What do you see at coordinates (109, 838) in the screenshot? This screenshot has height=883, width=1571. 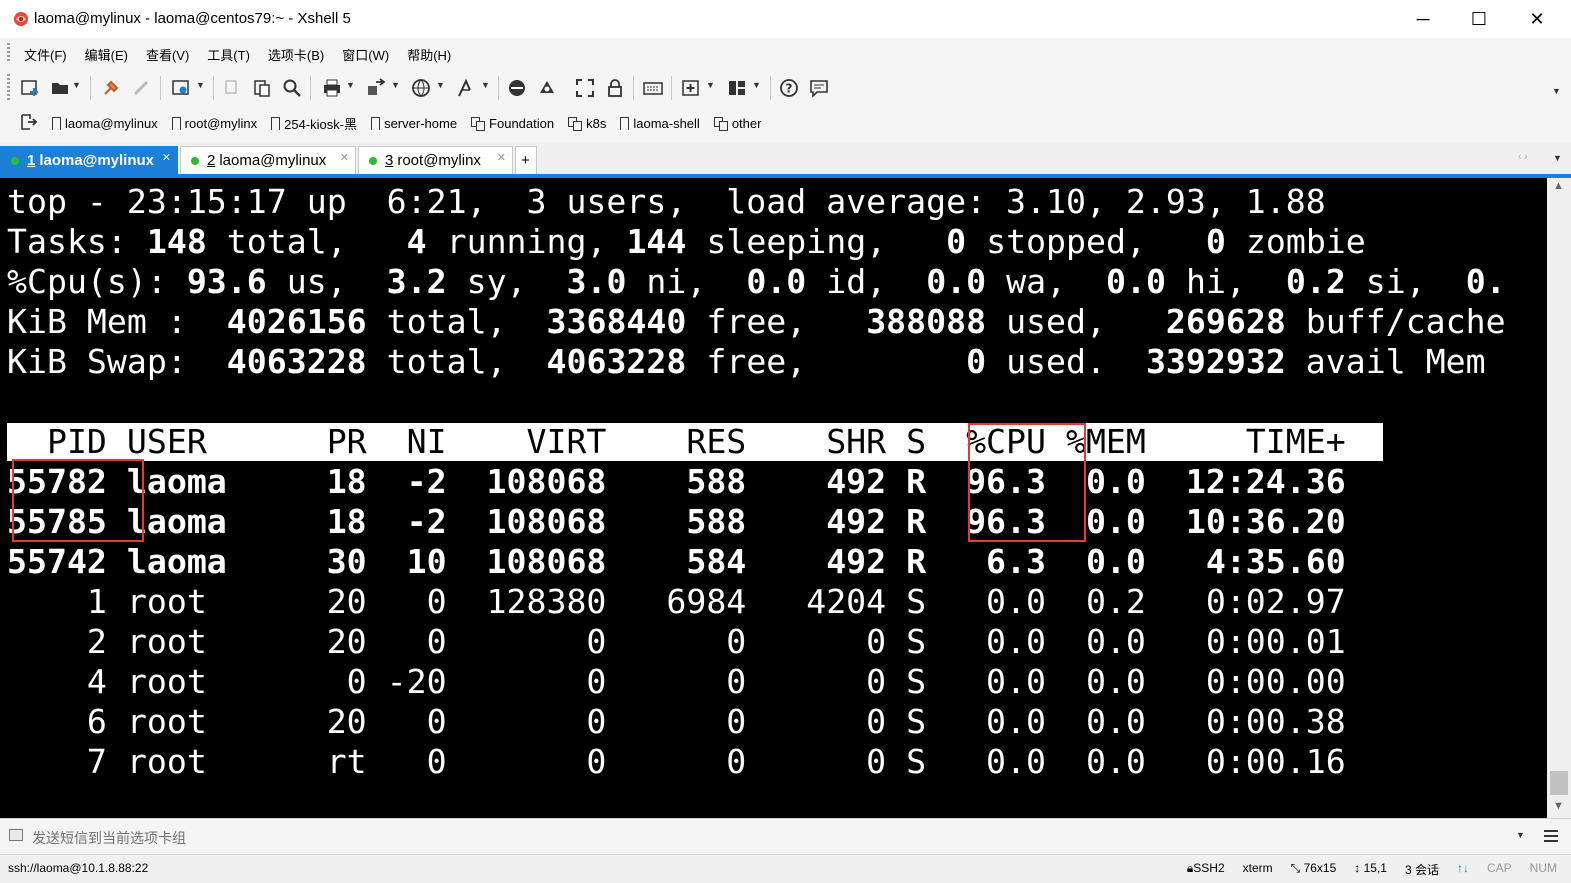 I see `compose-input: 发送短信到当前选项卡组` at bounding box center [109, 838].